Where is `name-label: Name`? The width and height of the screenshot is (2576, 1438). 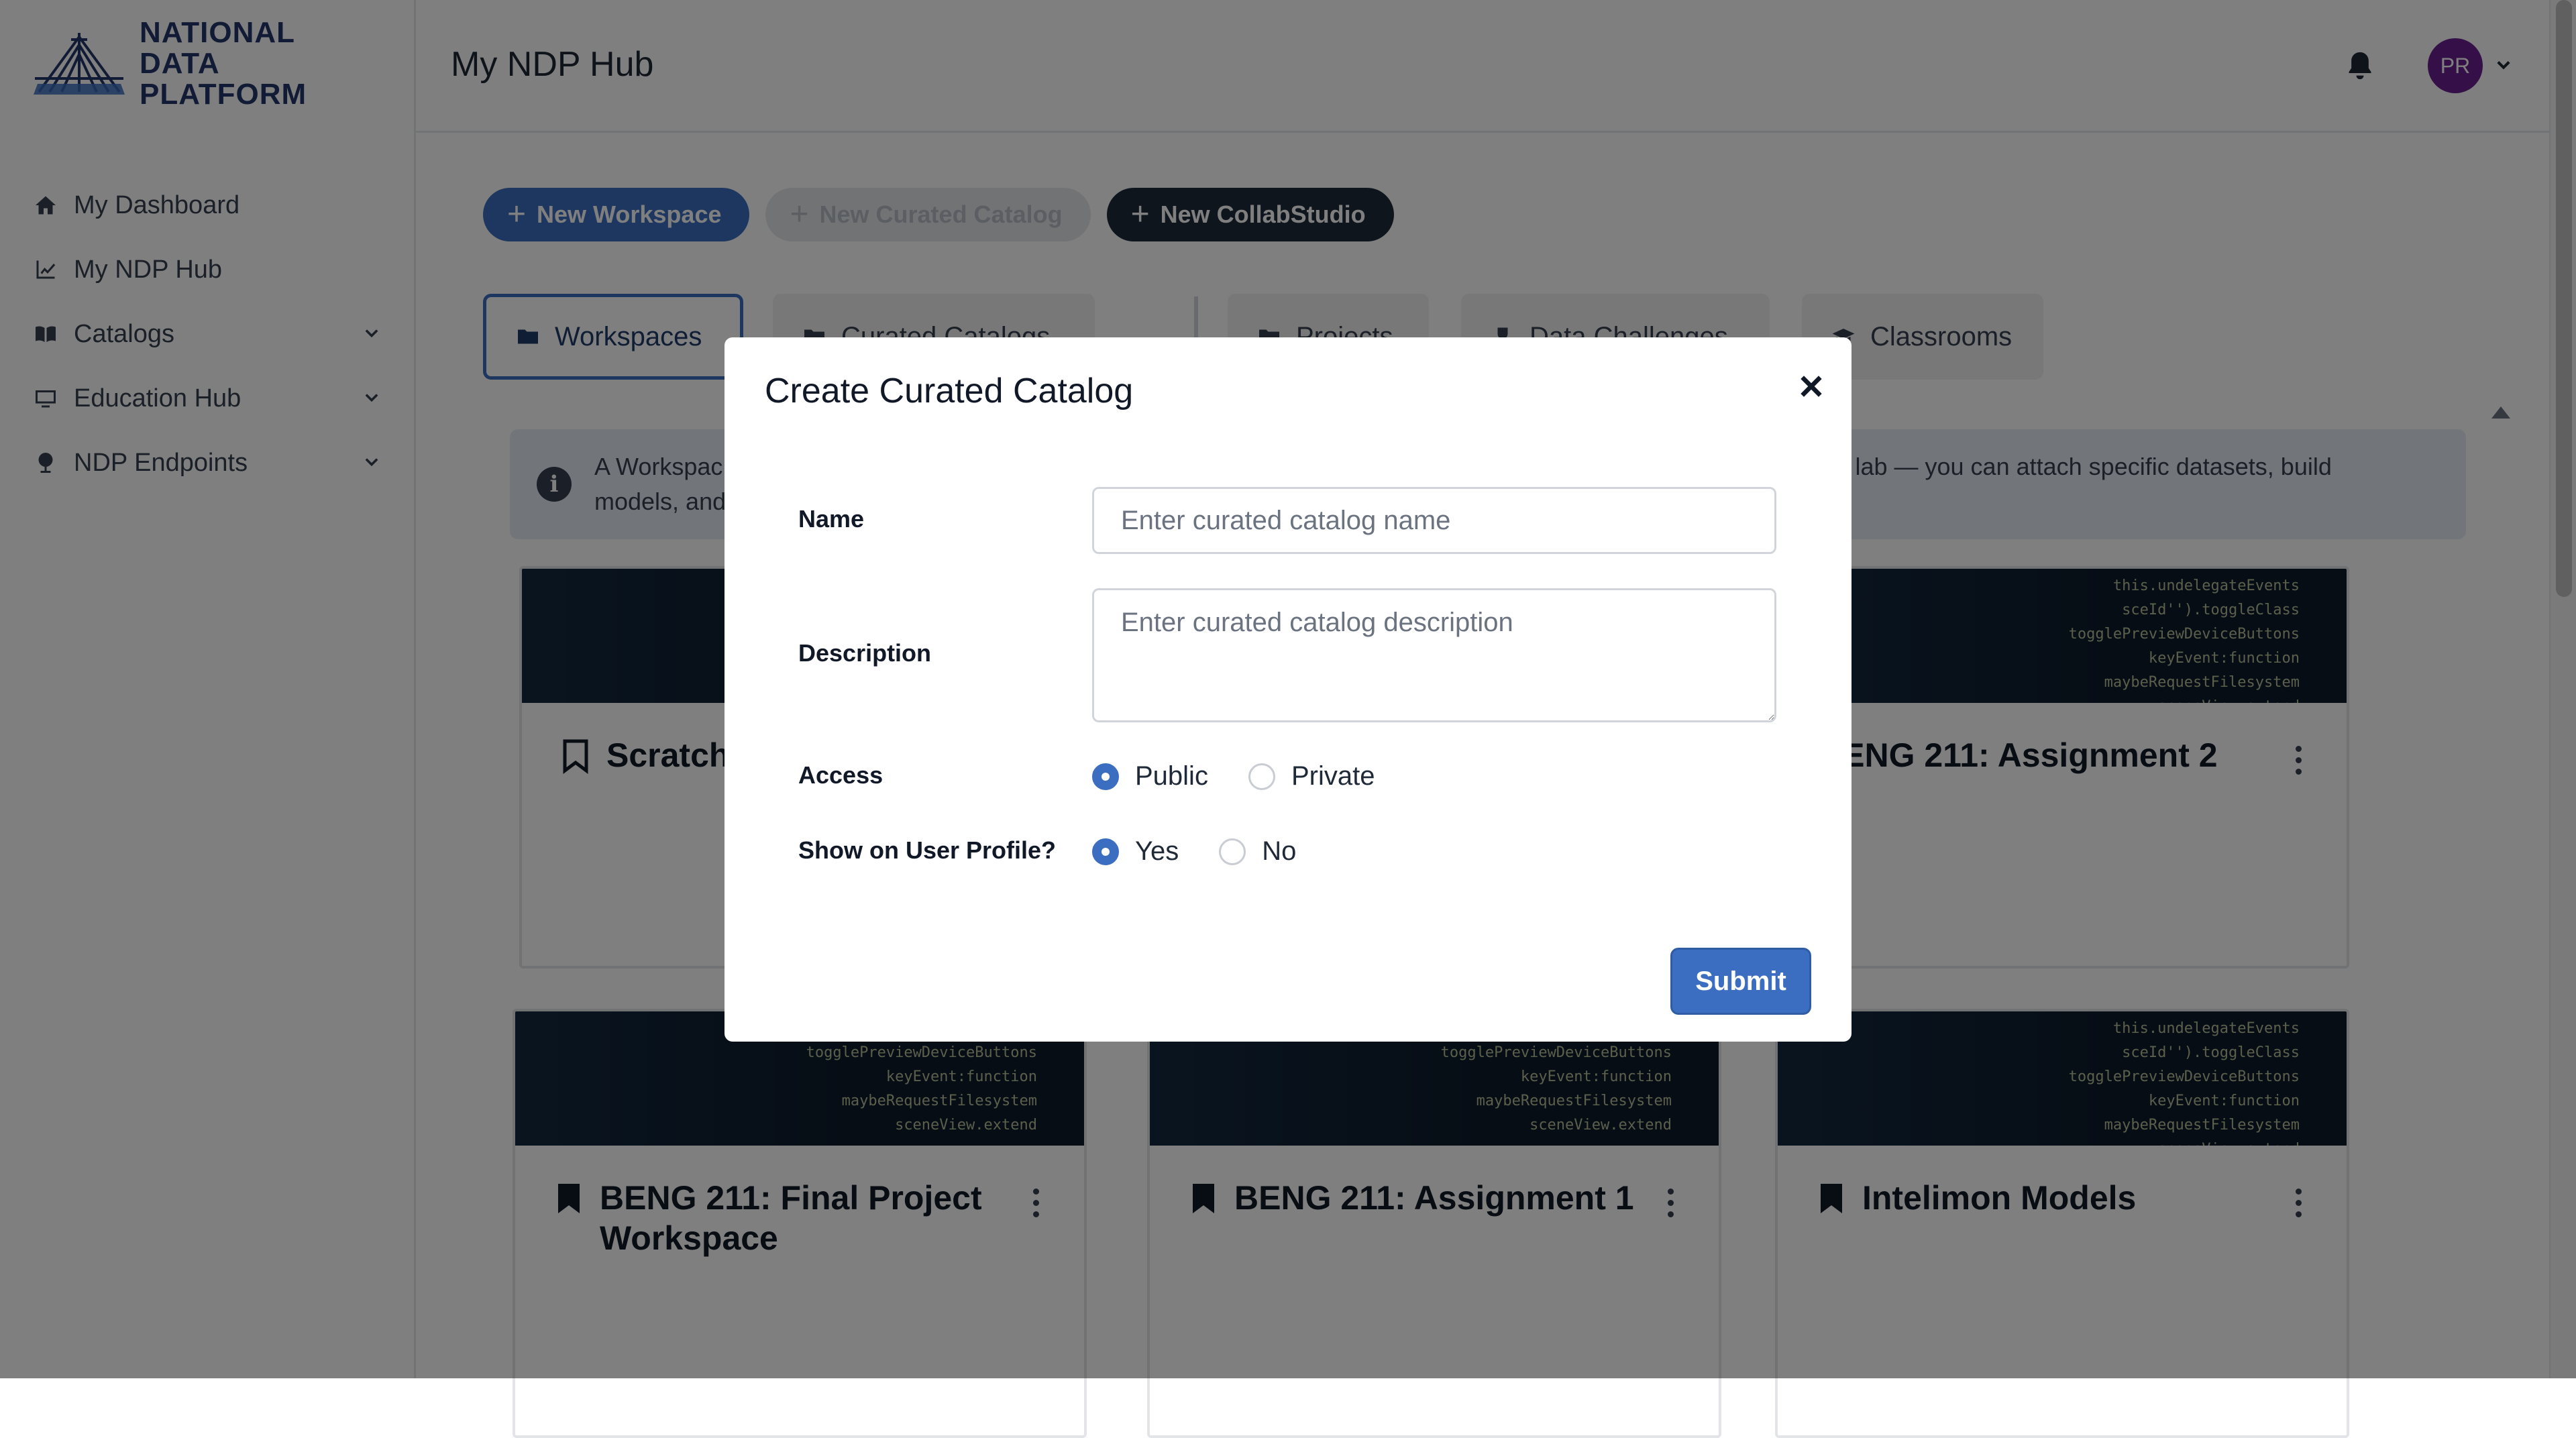
name-label: Name is located at coordinates (831, 519).